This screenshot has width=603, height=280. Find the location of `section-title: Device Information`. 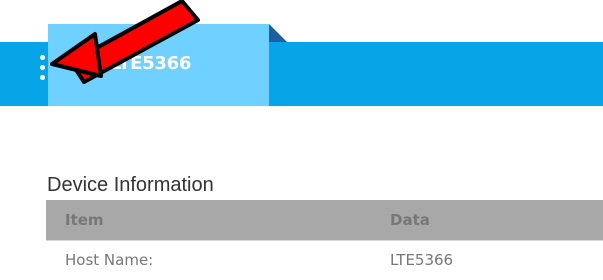

section-title: Device Information is located at coordinates (130, 185).